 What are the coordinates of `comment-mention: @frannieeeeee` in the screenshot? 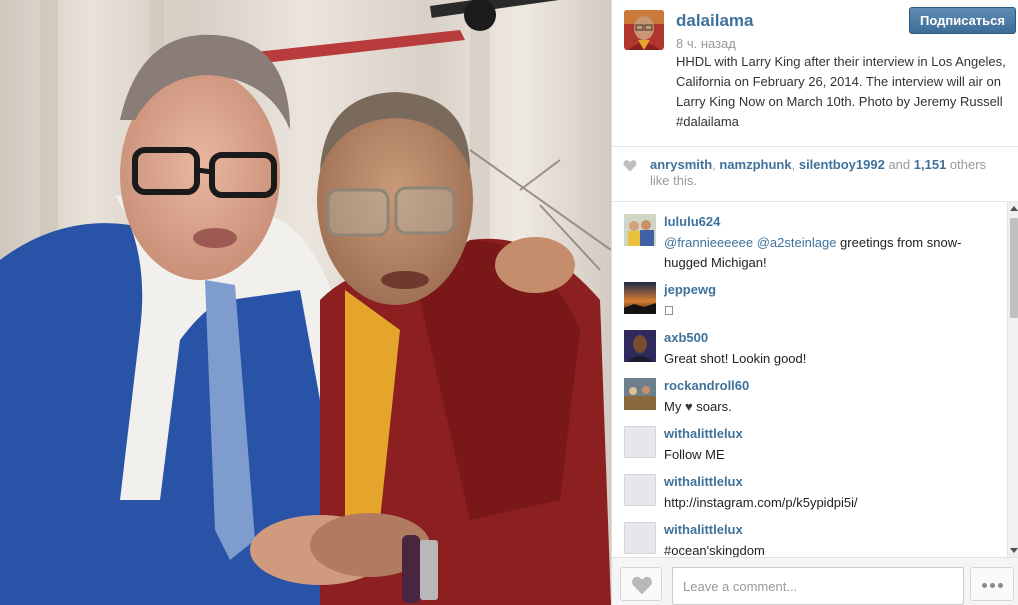 It's located at (708, 242).